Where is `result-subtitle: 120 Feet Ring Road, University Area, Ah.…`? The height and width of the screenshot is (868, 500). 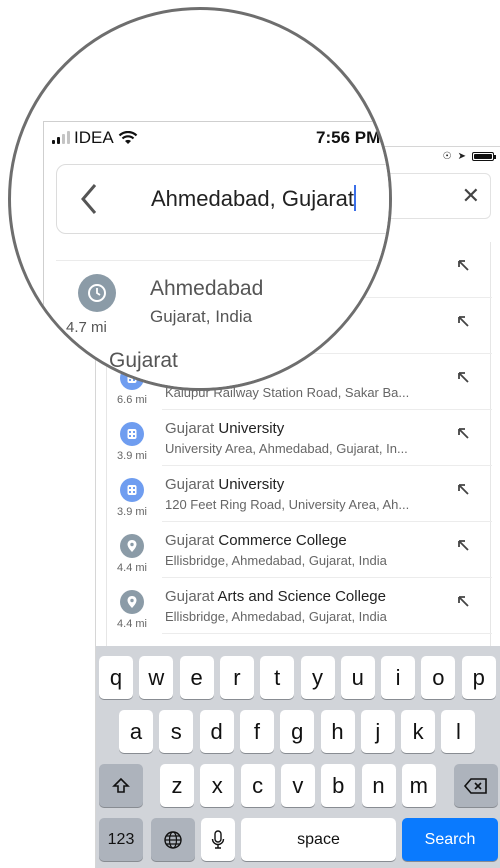 result-subtitle: 120 Feet Ring Road, University Area, Ah.… is located at coordinates (287, 504).